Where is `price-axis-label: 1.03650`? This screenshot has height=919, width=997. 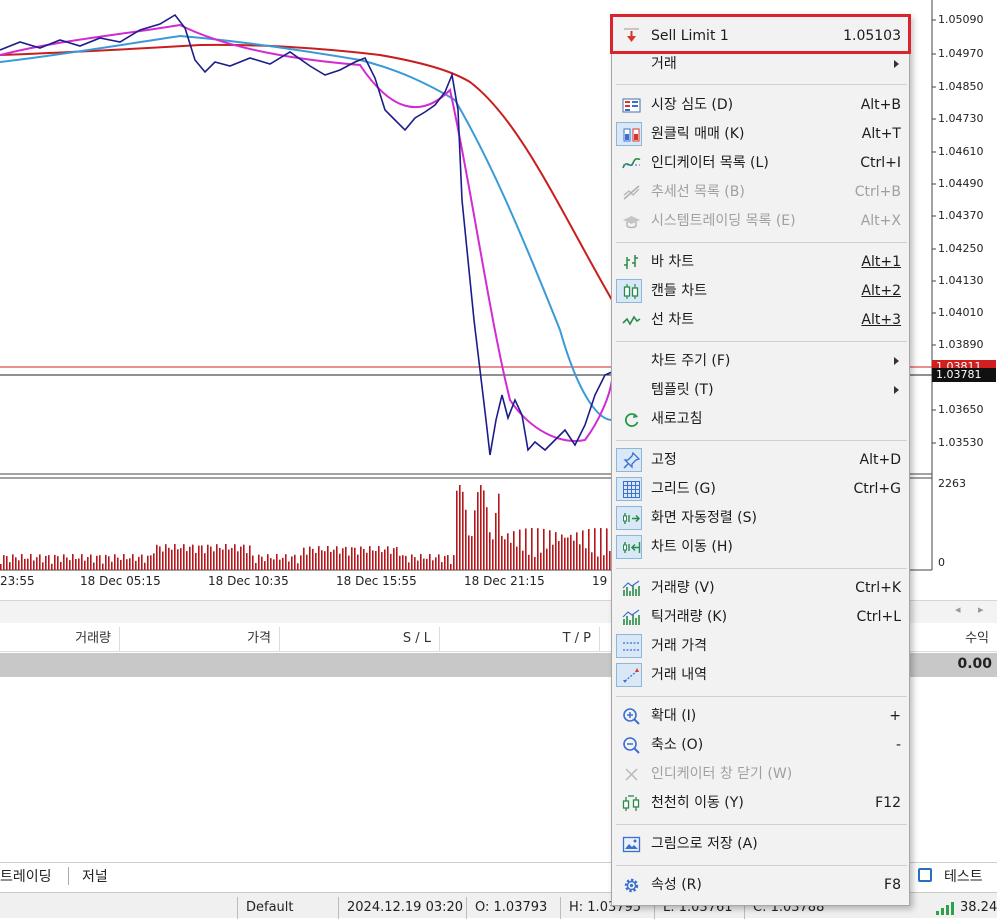 price-axis-label: 1.03650 is located at coordinates (961, 409).